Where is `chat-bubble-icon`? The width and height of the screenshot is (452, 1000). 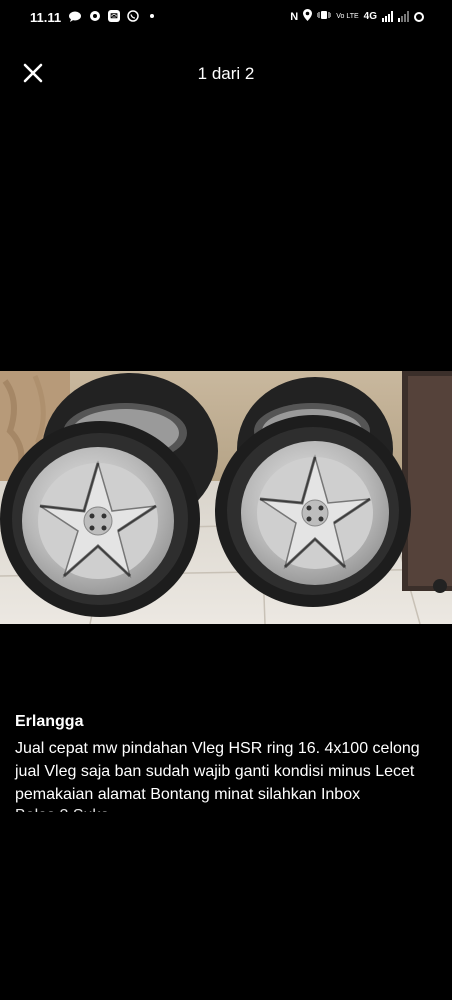
chat-bubble-icon is located at coordinates (75, 16).